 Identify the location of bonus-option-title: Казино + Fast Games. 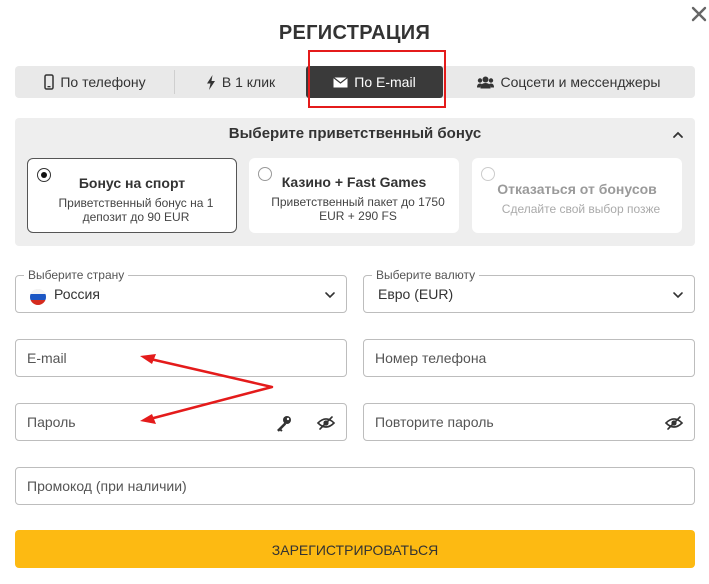
(354, 182).